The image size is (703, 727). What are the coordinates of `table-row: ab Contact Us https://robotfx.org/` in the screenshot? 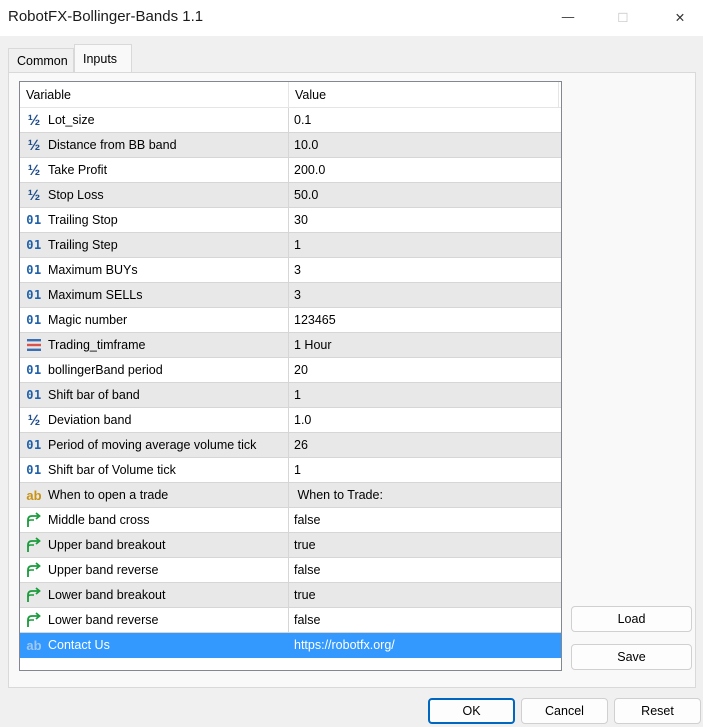 It's located at (290, 645).